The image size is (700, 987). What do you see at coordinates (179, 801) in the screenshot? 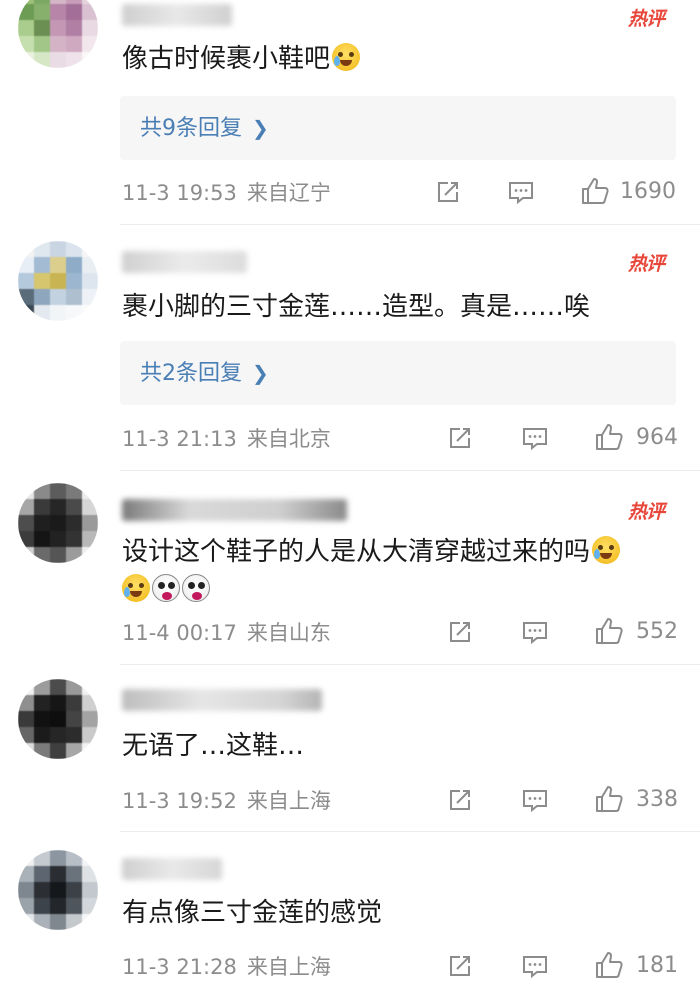
I see `comment-time: 11-3 19:52` at bounding box center [179, 801].